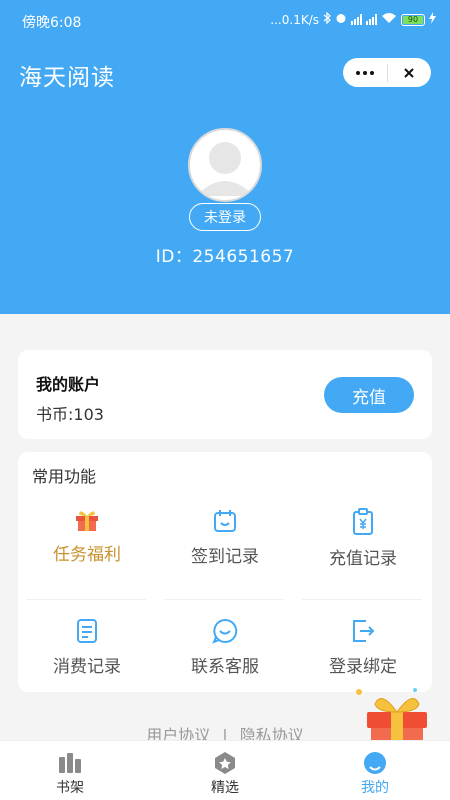 The image size is (450, 800). What do you see at coordinates (432, 19) in the screenshot?
I see `charging-icon` at bounding box center [432, 19].